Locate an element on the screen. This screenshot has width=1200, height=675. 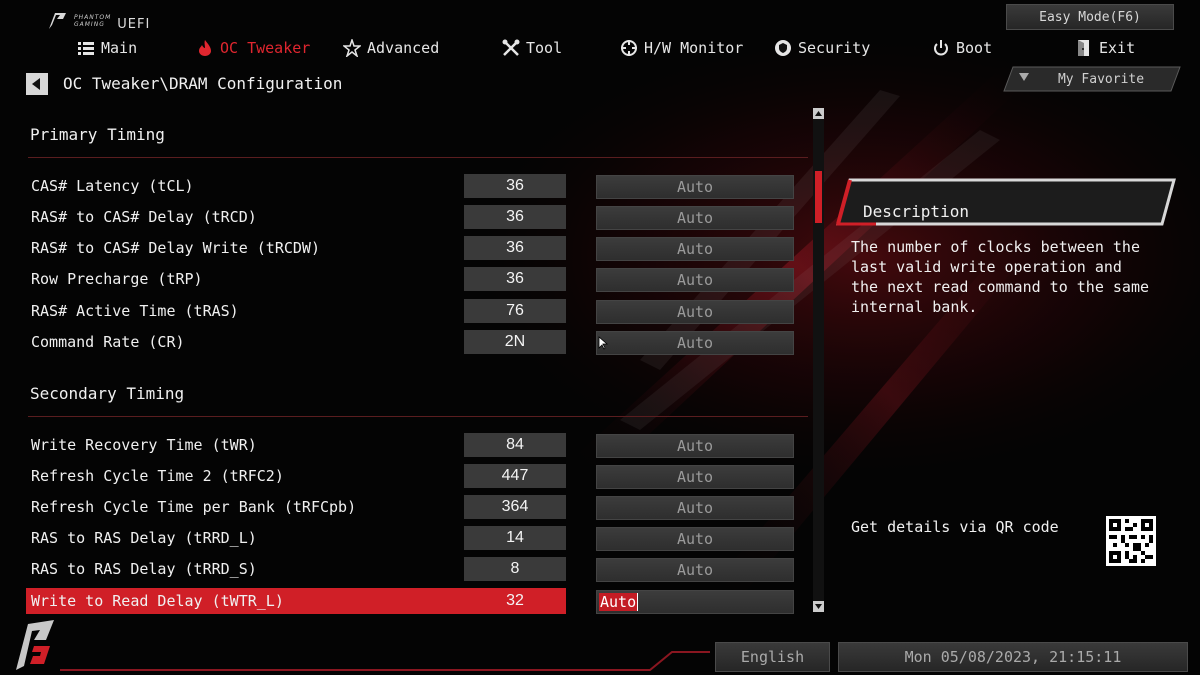
nav-tab-tool: Tool is located at coordinates (532, 48).